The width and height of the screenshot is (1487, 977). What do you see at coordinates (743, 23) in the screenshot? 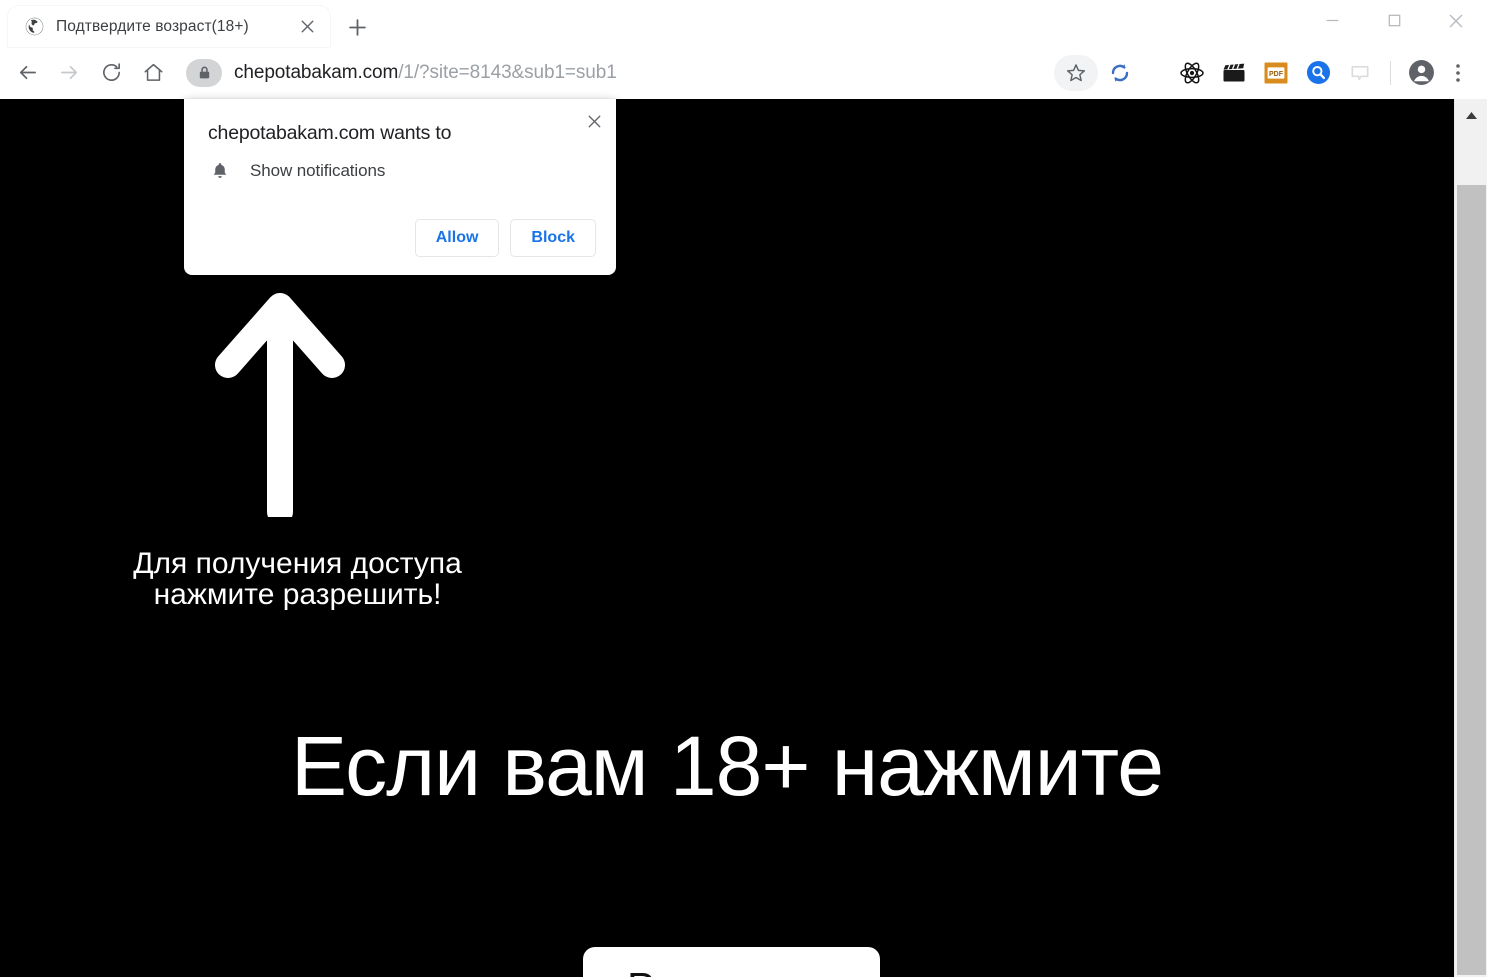
I see `tab-strip: Подтвердите возраст(18+)` at bounding box center [743, 23].